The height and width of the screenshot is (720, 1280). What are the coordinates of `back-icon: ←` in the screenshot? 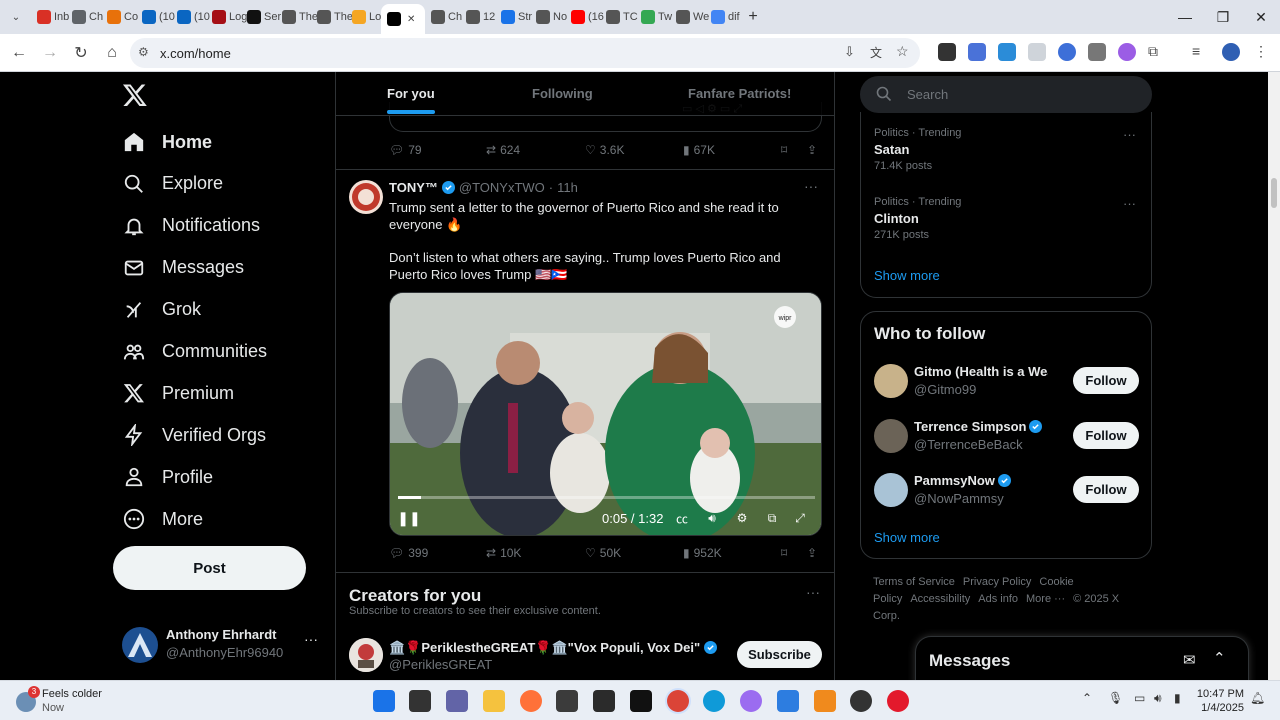 It's located at (19, 53).